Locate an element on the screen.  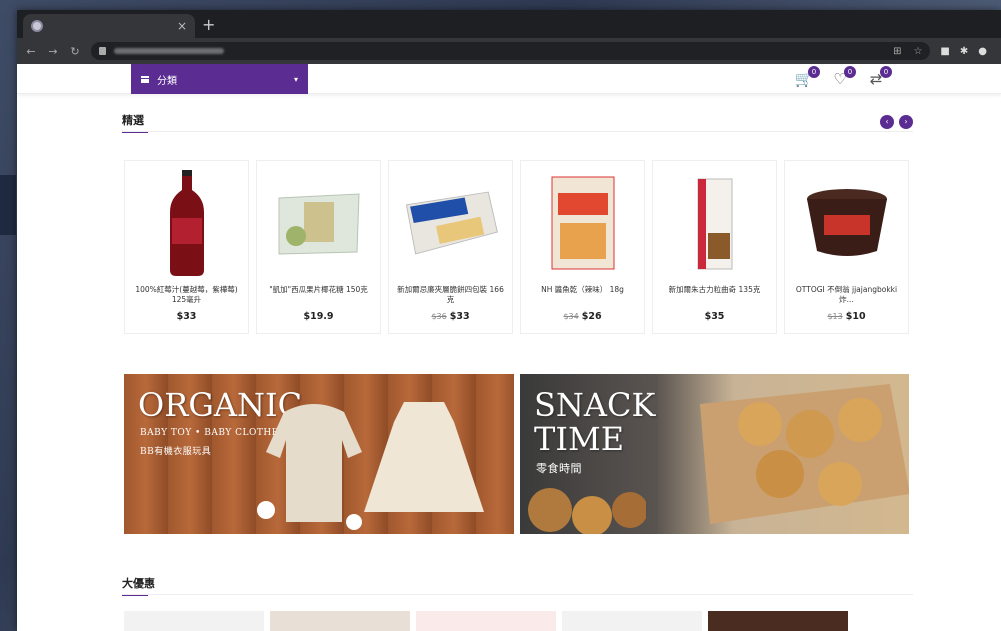
favicon-icon is located at coordinates (37, 26).